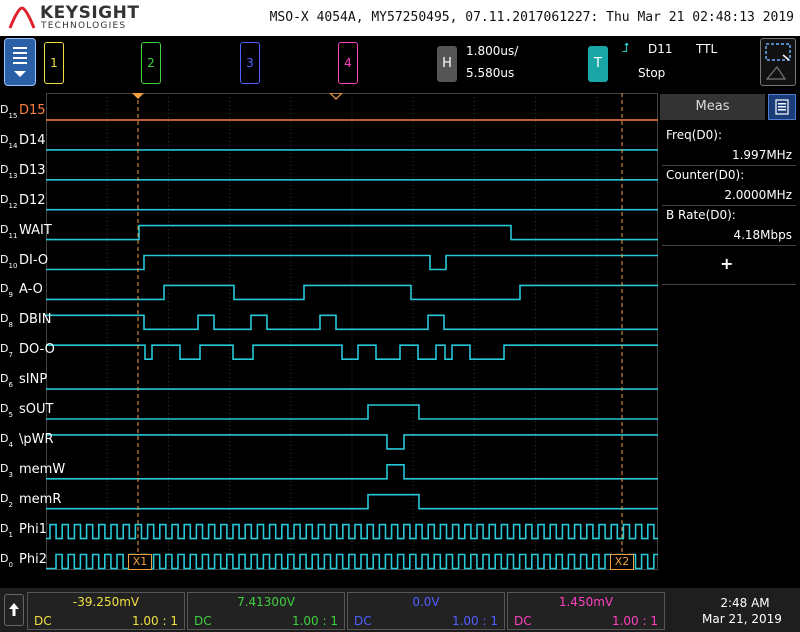 This screenshot has height=632, width=800. I want to click on trigger-edge-icon: ⮥, so click(626, 48).